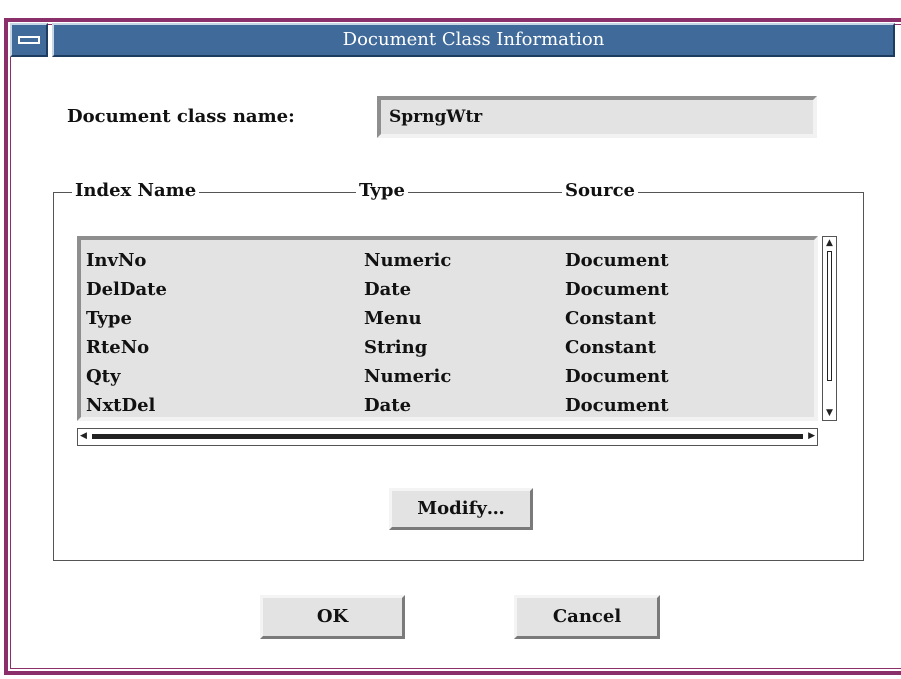  I want to click on vertical-scrollbar: ▲ ▼, so click(829, 328).